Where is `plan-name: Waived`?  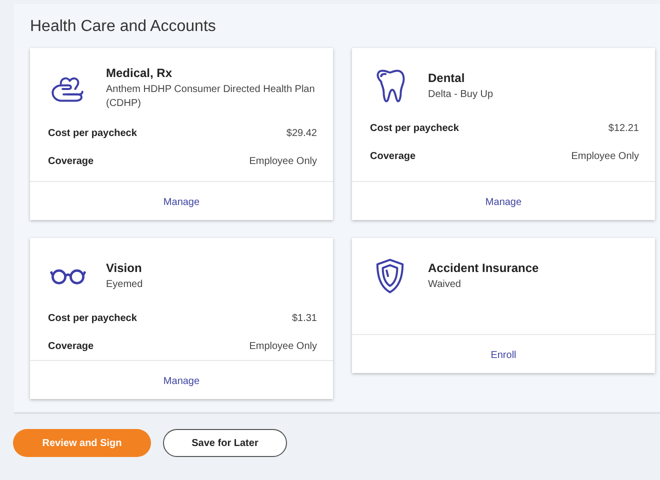 plan-name: Waived is located at coordinates (445, 285).